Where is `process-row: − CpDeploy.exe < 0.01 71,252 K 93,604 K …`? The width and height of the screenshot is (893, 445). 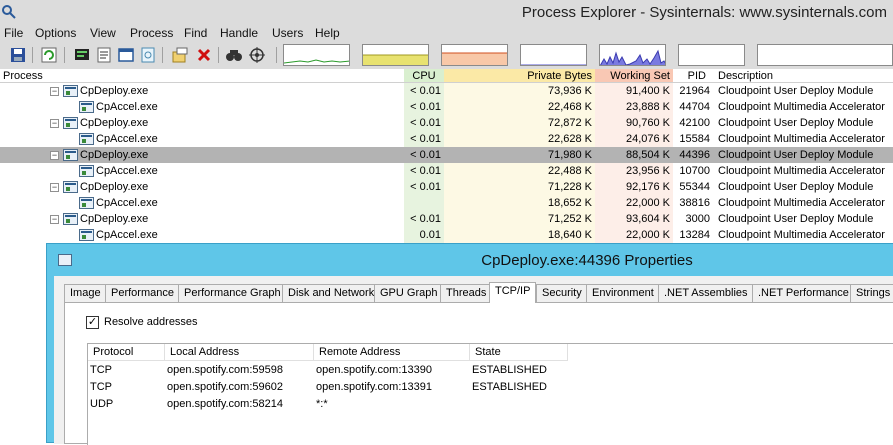 process-row: − CpDeploy.exe < 0.01 71,252 K 93,604 K … is located at coordinates (446, 219).